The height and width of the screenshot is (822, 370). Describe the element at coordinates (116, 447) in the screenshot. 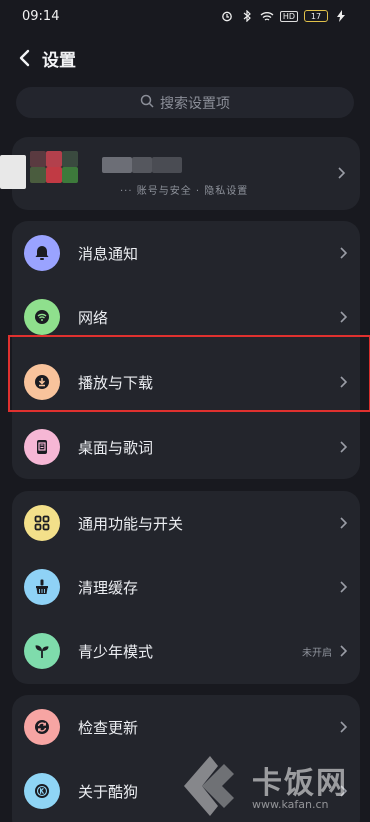

I see `row-label: 桌面与歌词` at that location.